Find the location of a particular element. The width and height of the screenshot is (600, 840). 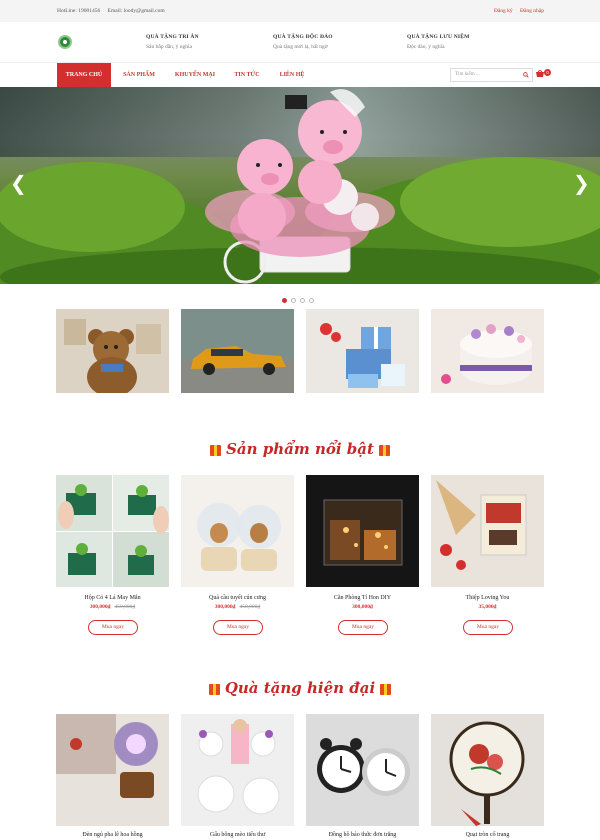

hotline-text: HotLine: 19001456 is located at coordinates (79, 11).